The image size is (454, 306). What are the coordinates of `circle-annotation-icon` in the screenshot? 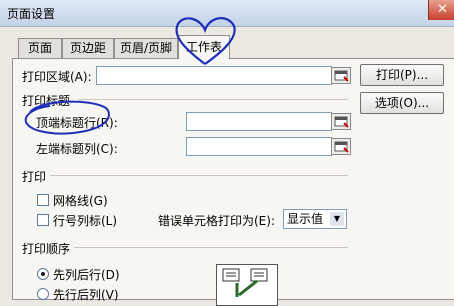 It's located at (67, 117).